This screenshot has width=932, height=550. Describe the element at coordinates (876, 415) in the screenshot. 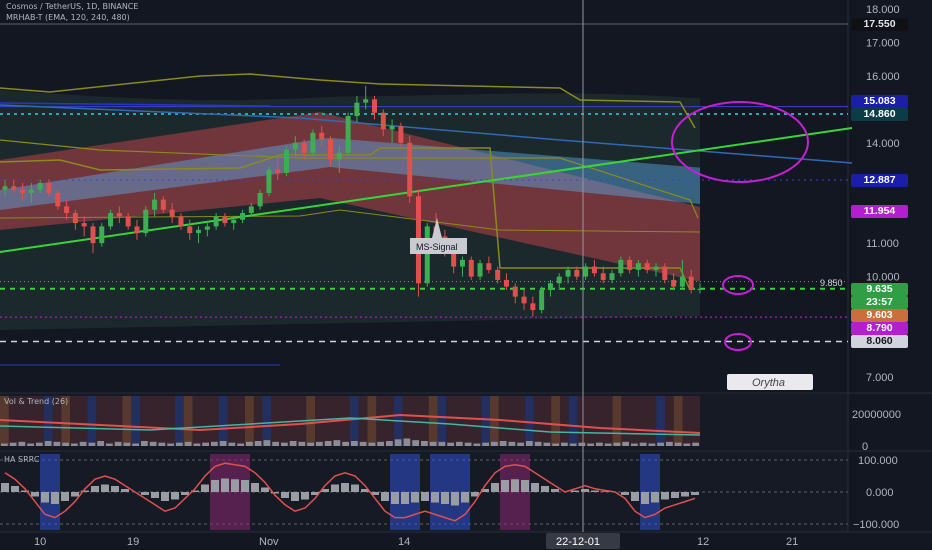

I see `vol-tick-label: 20000000` at that location.